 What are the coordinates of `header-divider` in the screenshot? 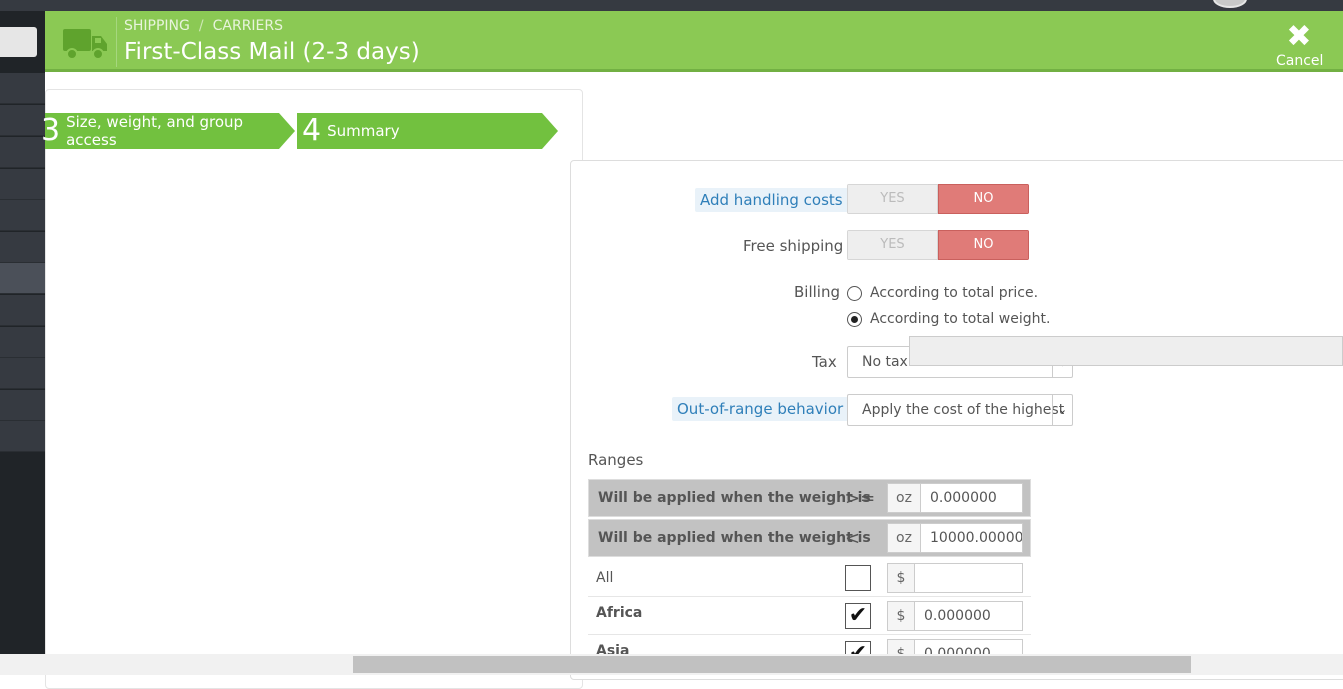 It's located at (116, 42).